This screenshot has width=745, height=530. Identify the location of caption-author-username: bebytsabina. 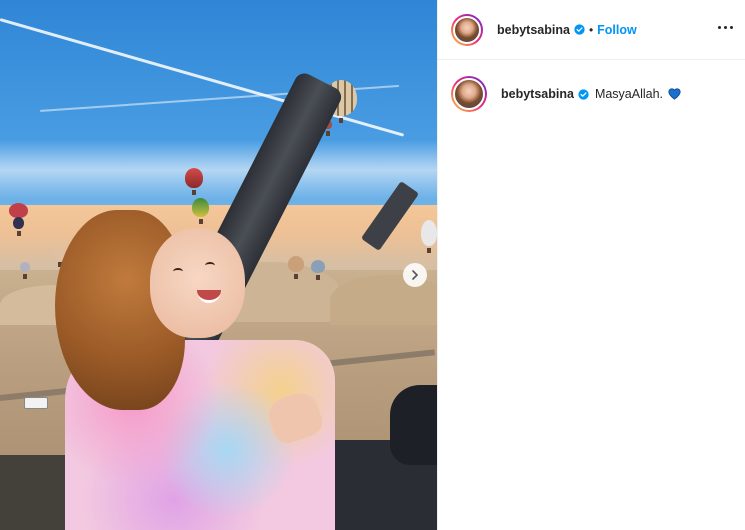
(537, 94).